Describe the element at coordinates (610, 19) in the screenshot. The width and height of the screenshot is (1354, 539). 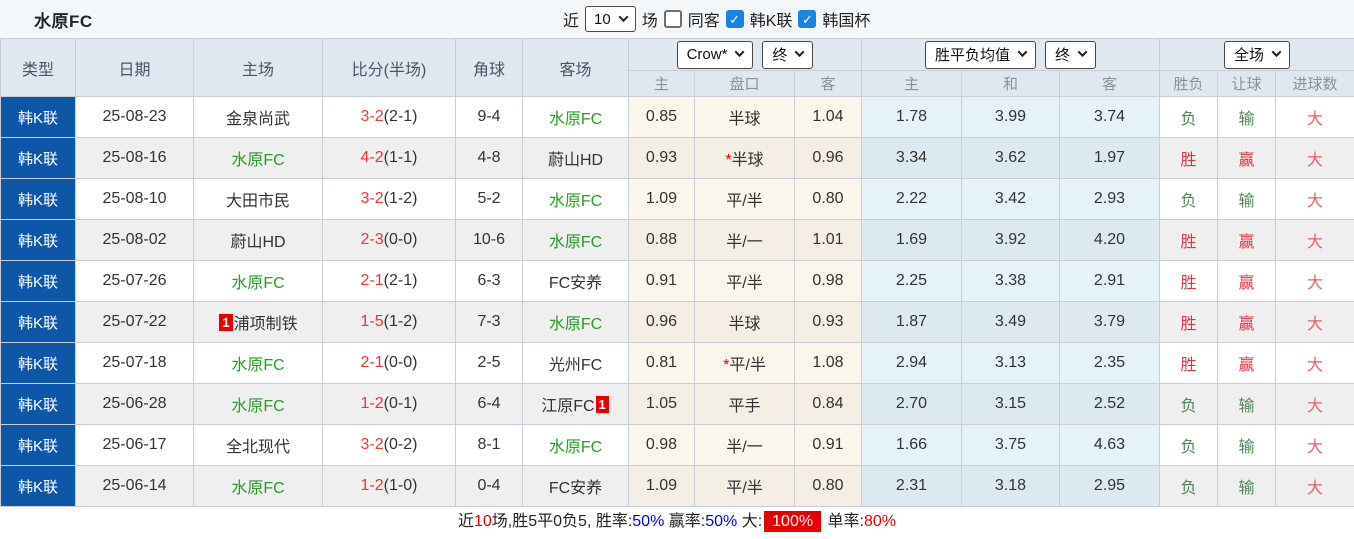
I see `recent-count-select: 10` at that location.